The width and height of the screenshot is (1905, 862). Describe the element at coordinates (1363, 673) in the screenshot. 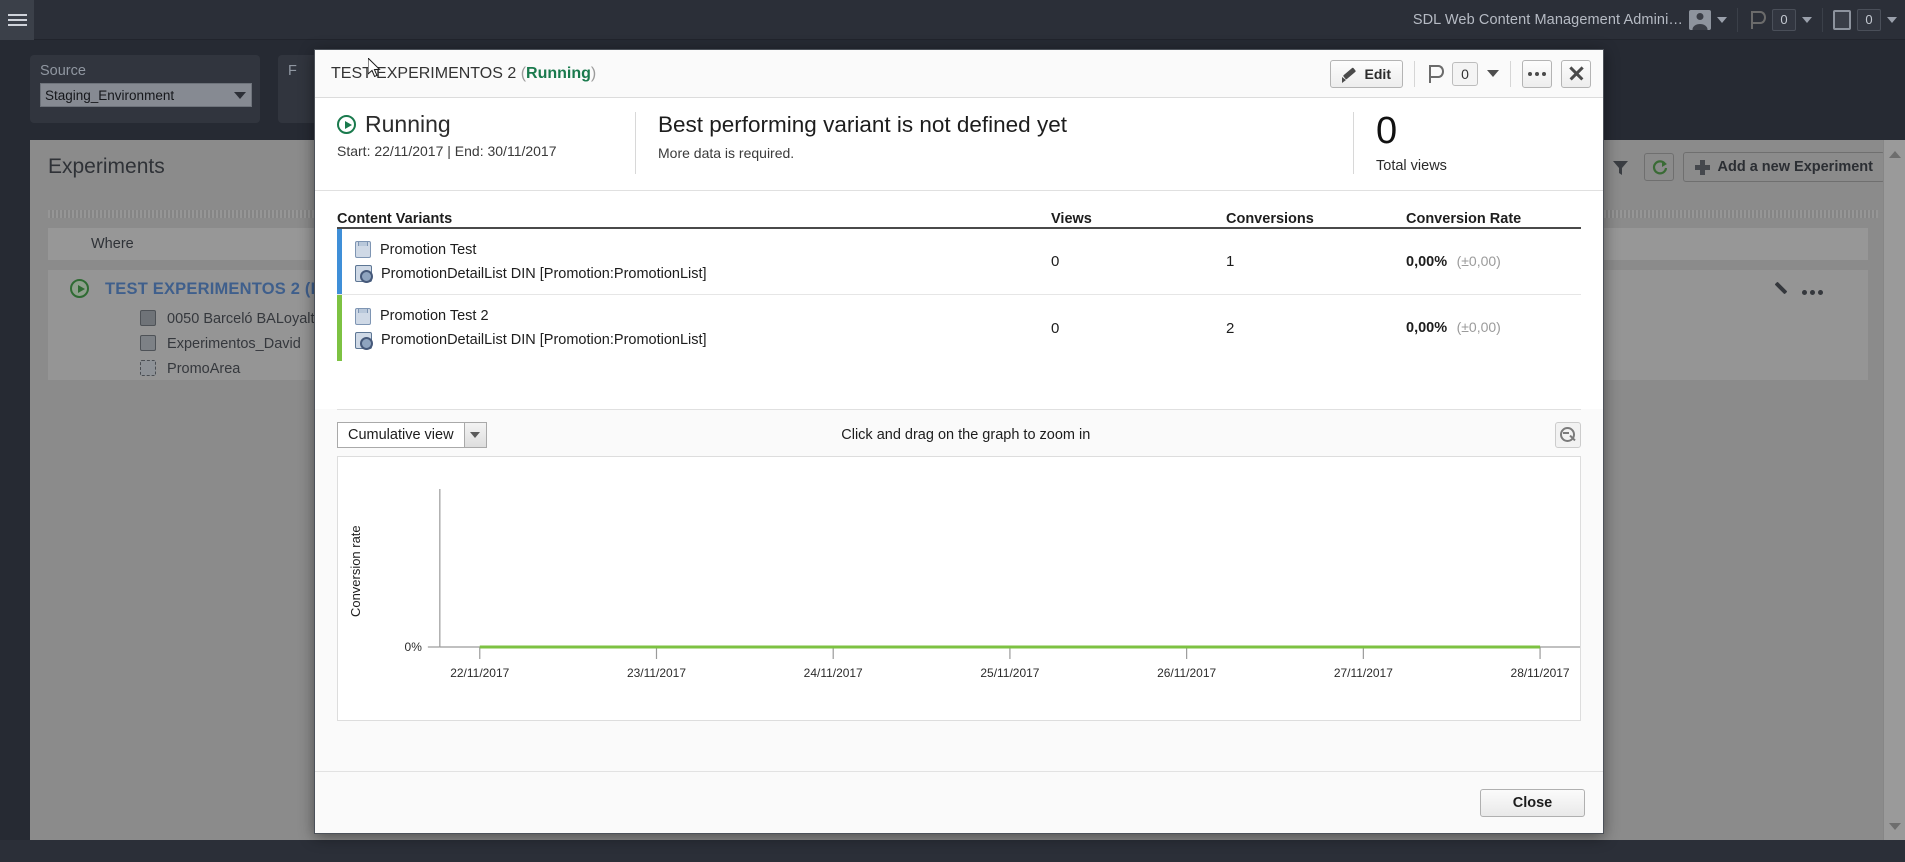

I see `svg-text: 27/11/2017` at that location.